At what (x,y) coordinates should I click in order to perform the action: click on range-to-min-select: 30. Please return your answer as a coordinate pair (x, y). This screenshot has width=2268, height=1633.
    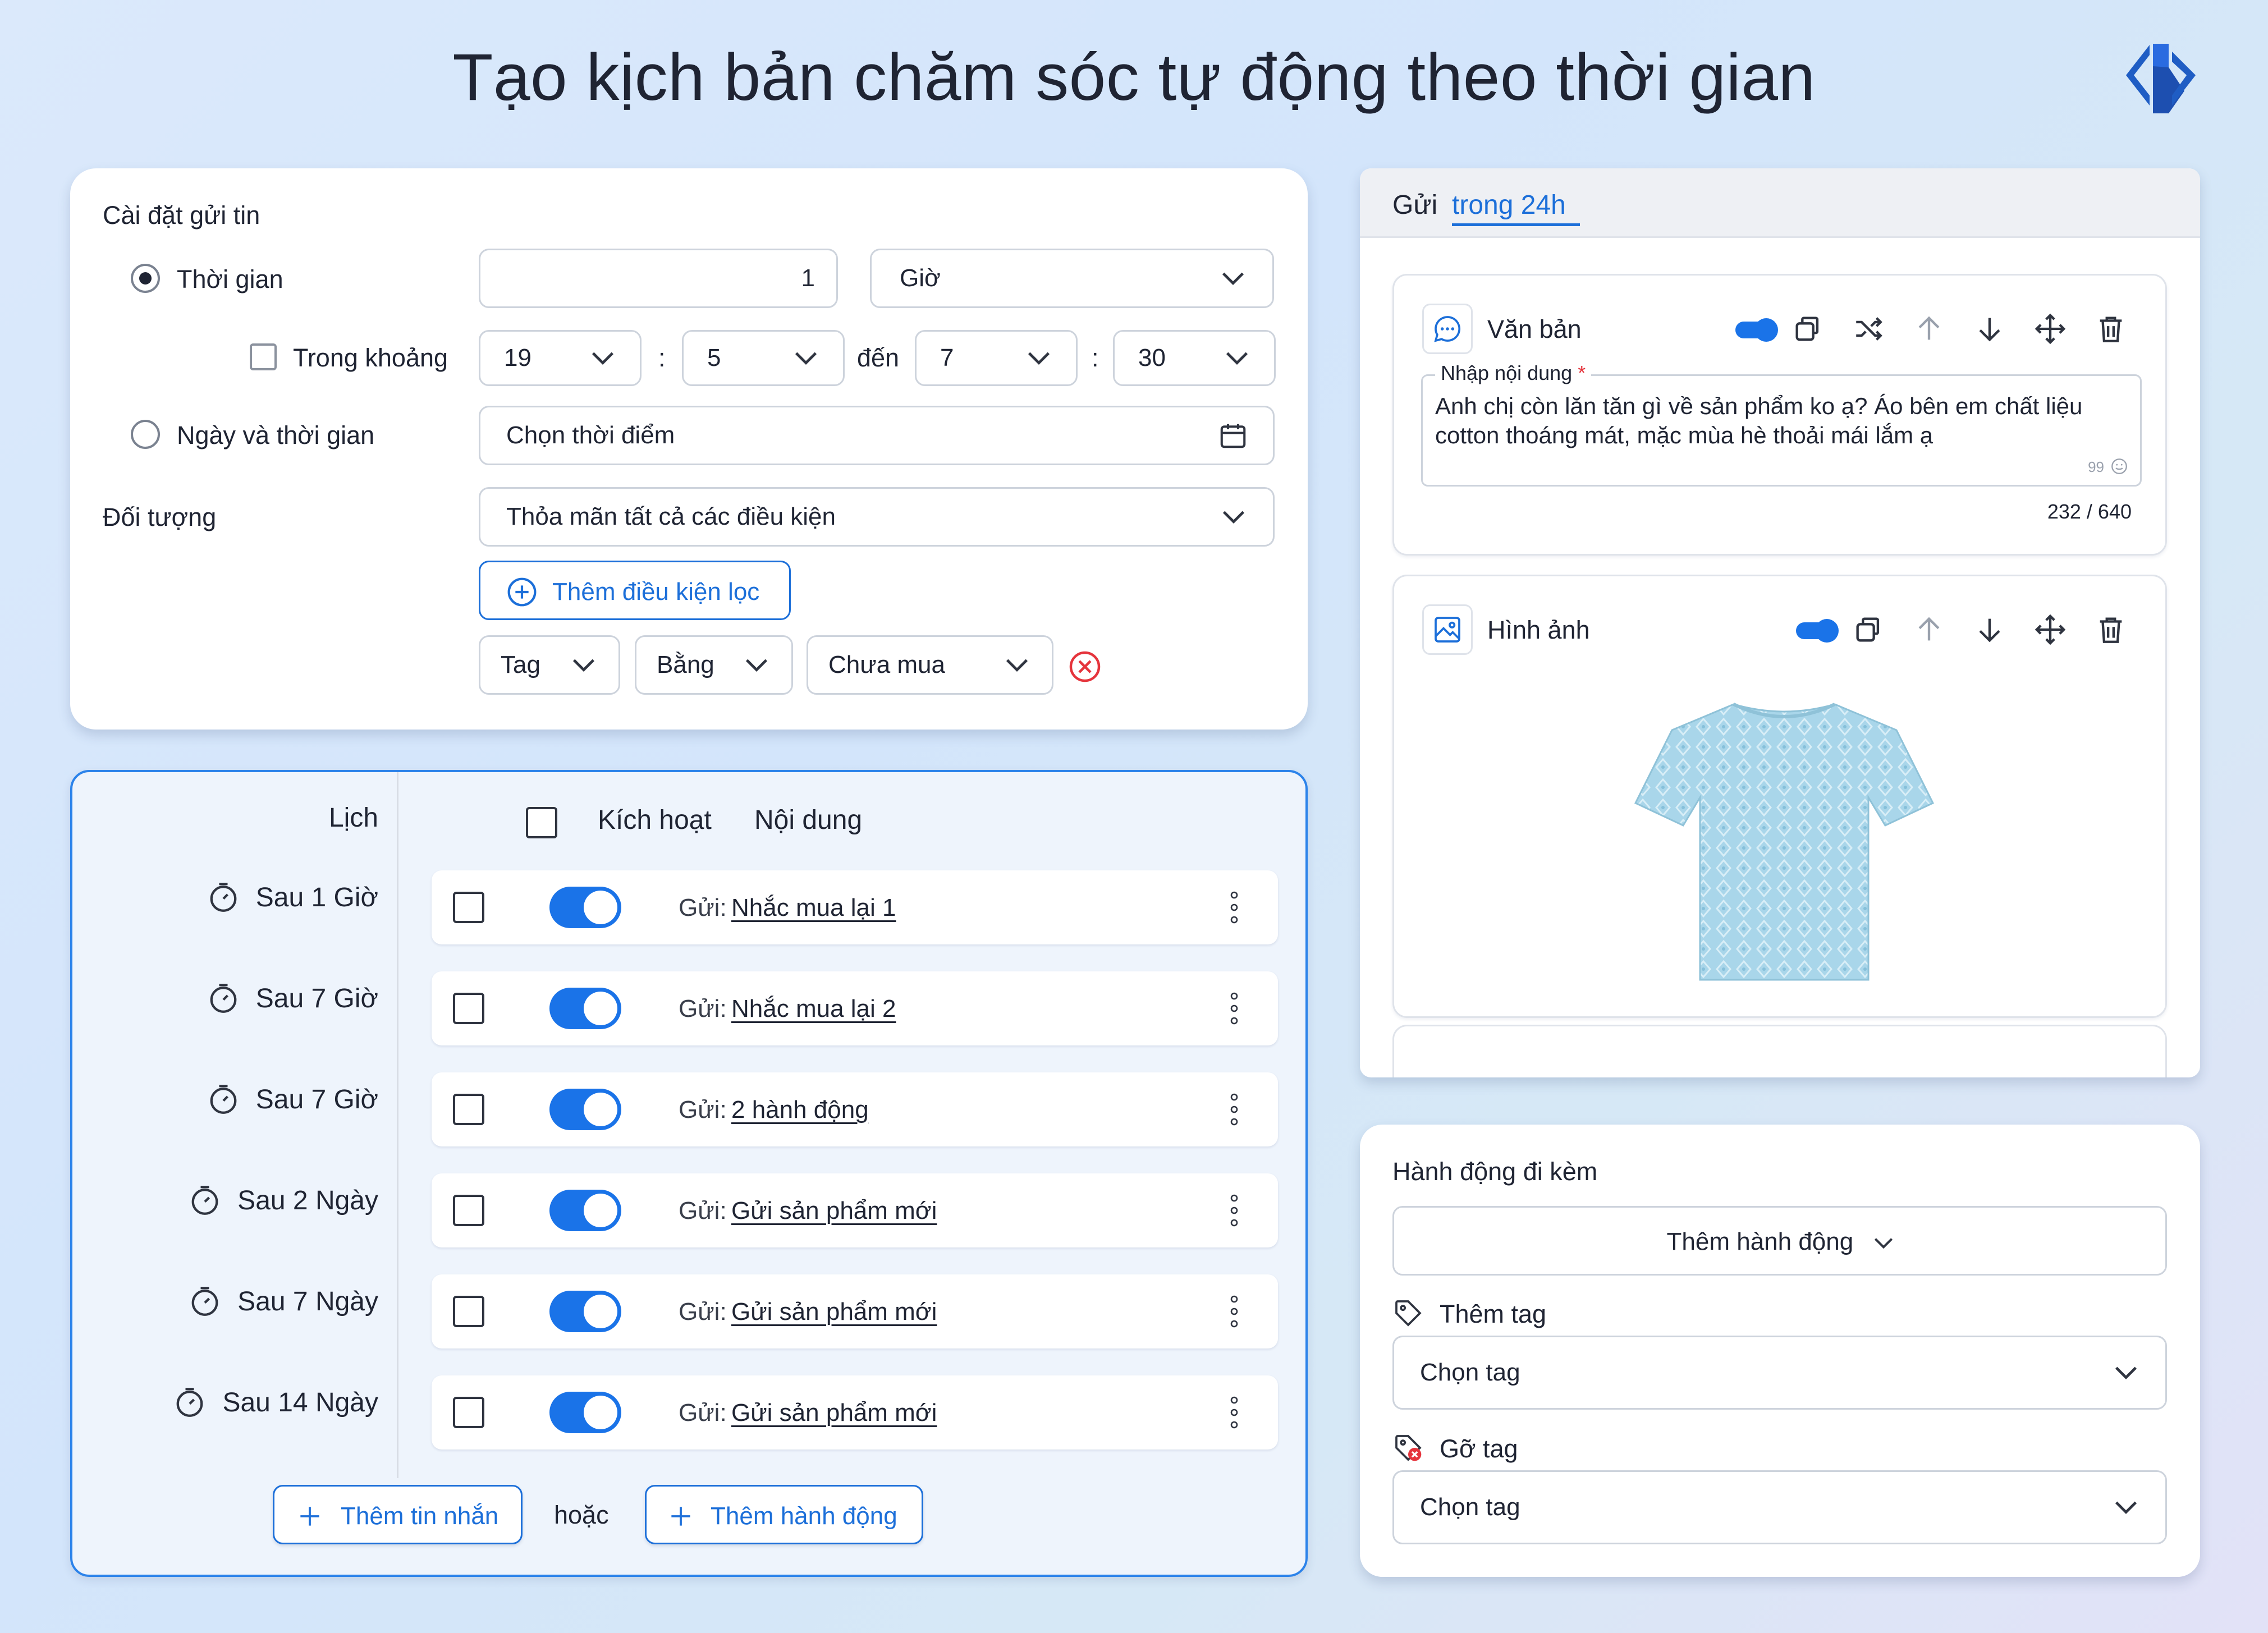
    Looking at the image, I should click on (1195, 358).